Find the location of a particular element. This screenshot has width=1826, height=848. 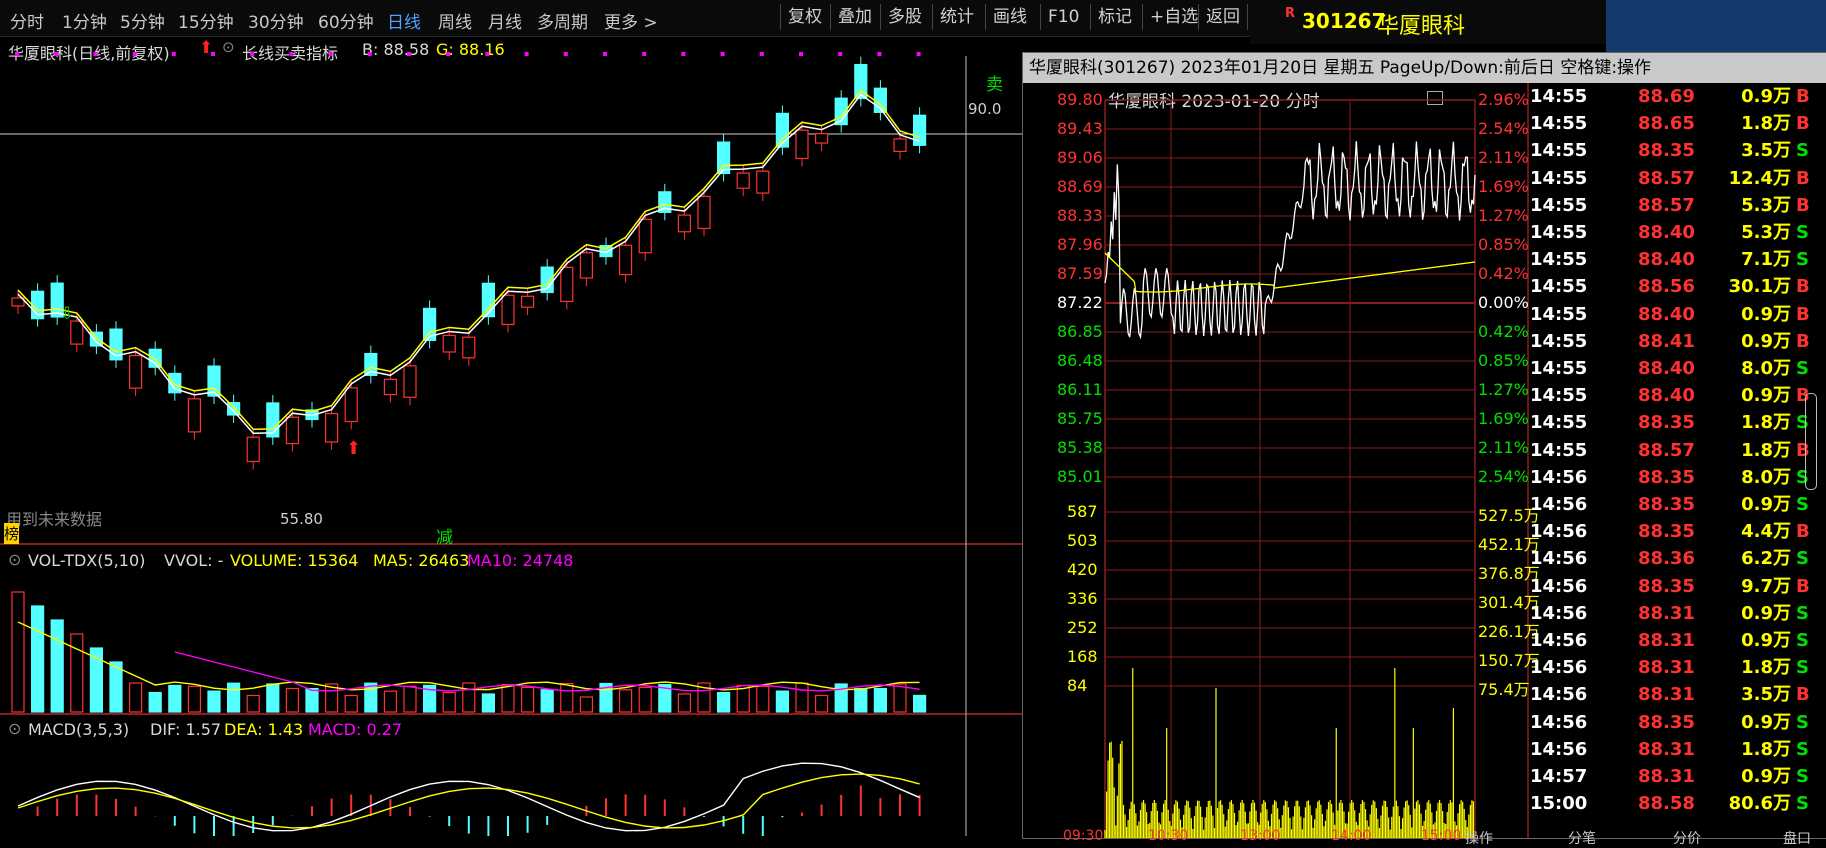

period-tab-multi: 多周期 is located at coordinates (562, 20).